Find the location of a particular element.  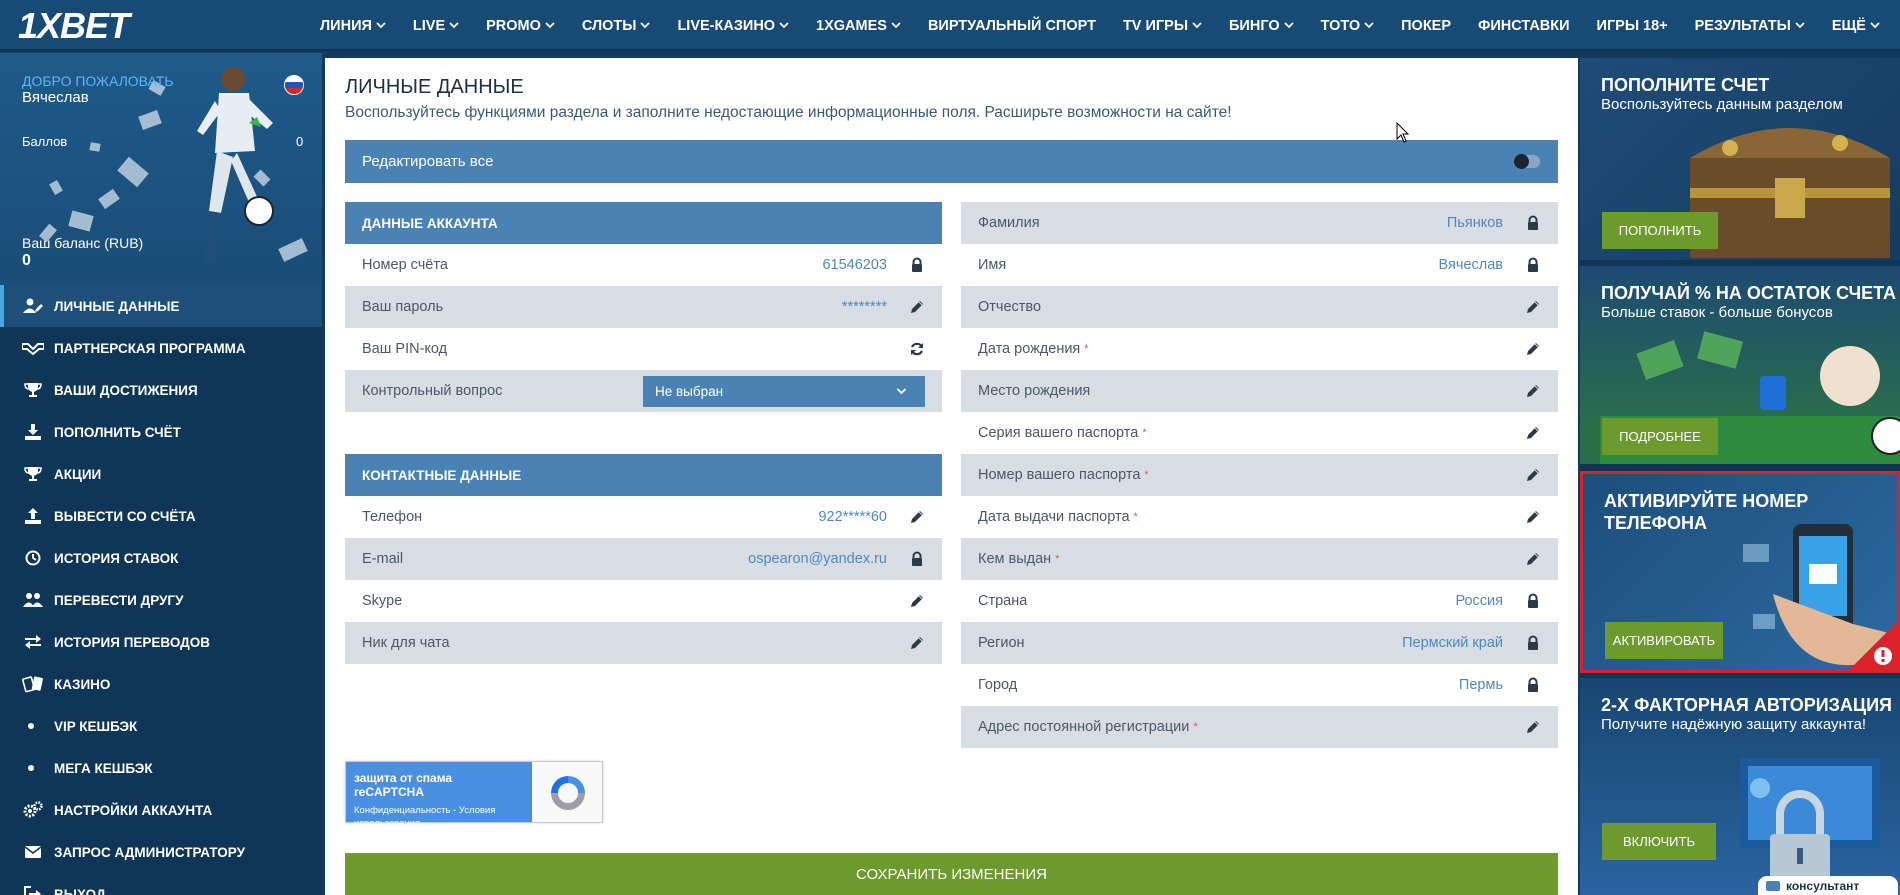

sidebar-item-5: ВЫВЕСТИ СО СЧЁТА is located at coordinates (161, 516).